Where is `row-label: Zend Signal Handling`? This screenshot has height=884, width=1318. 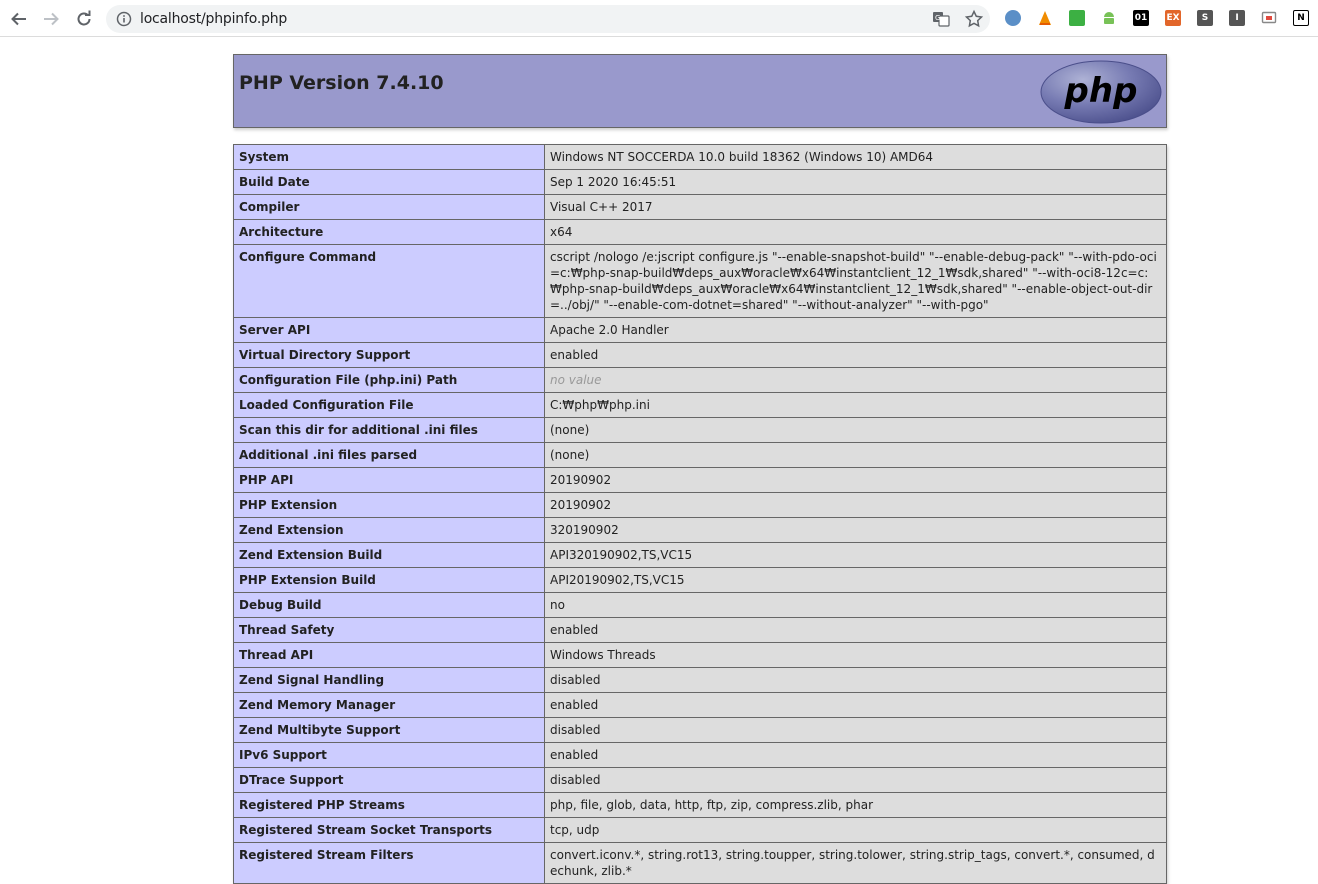 row-label: Zend Signal Handling is located at coordinates (389, 680).